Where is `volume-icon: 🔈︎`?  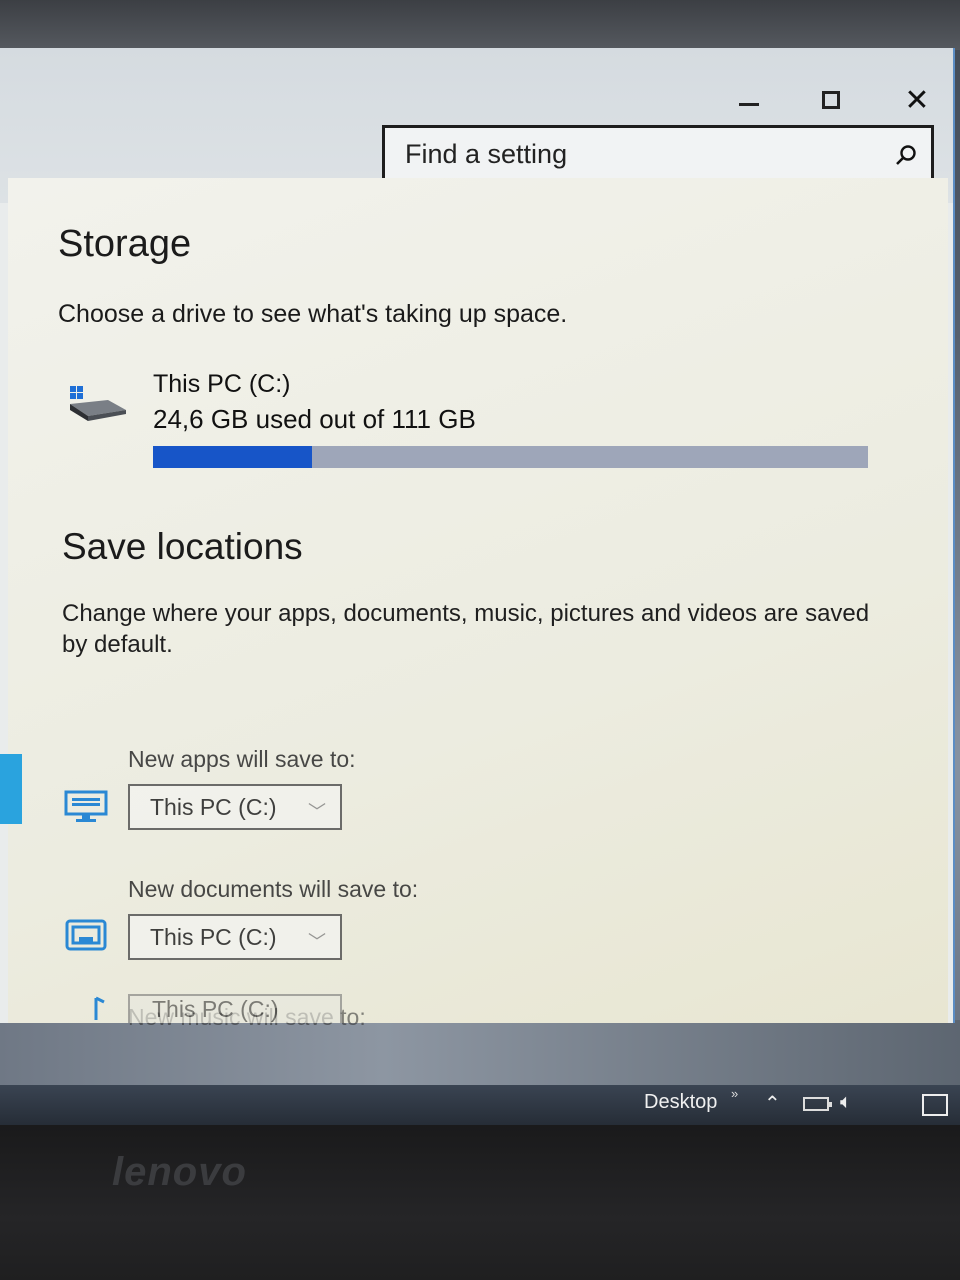
volume-icon: 🔈︎ is located at coordinates (846, 1102).